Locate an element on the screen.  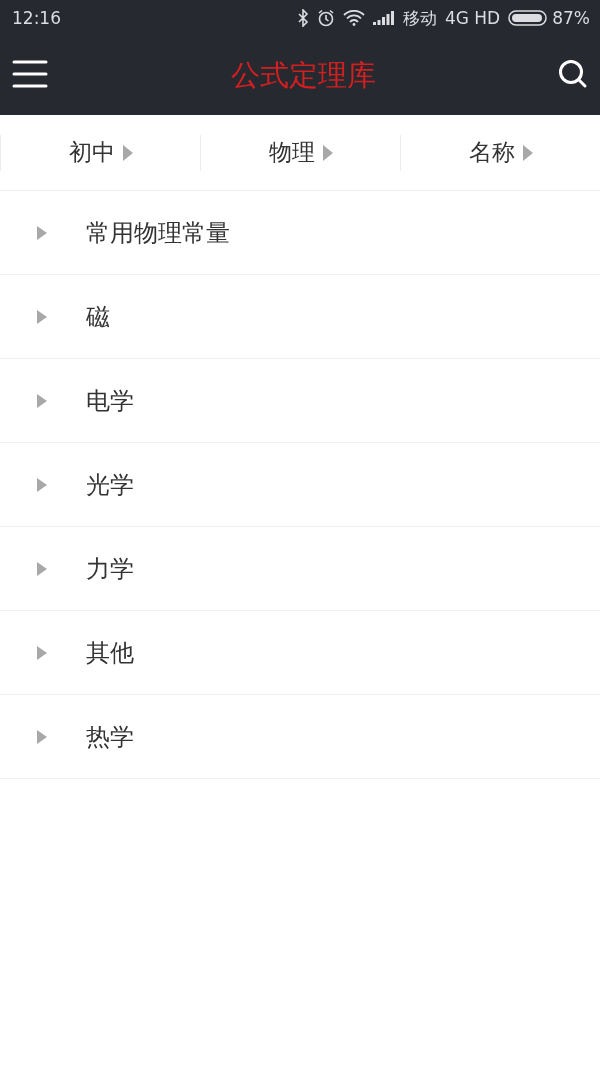
alarm-clock-icon is located at coordinates (325, 18).